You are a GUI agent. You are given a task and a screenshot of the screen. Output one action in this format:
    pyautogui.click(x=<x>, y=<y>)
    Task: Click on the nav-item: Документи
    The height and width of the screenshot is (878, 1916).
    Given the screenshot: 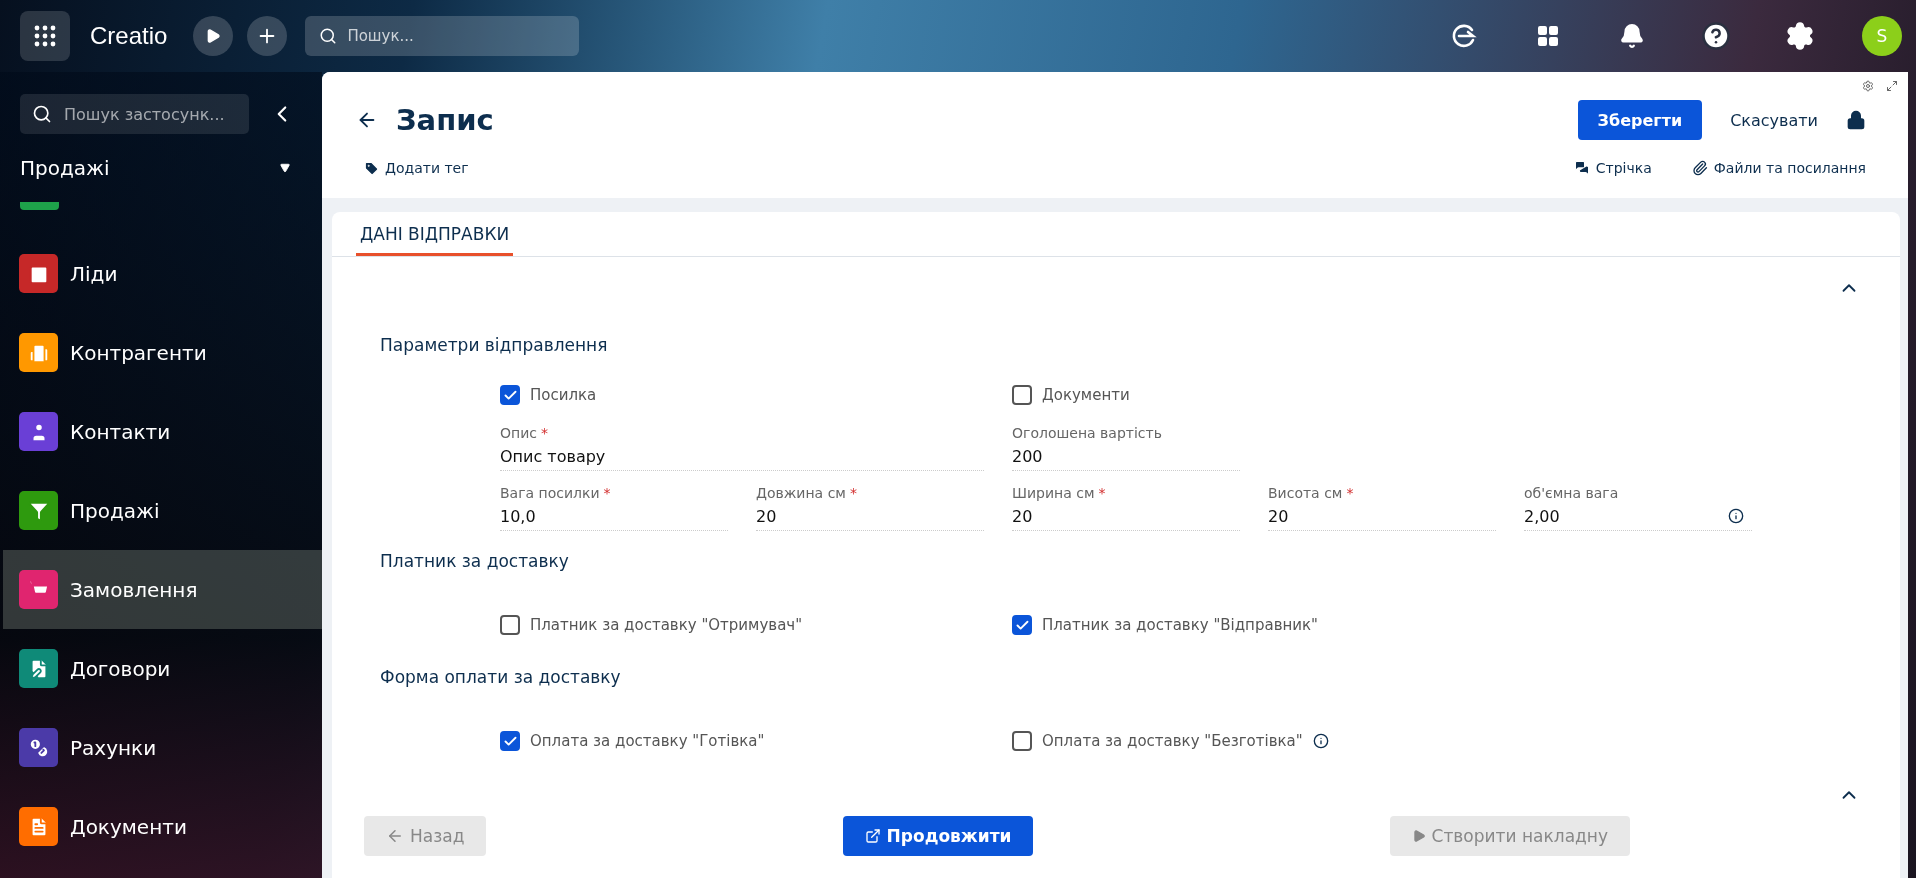 What is the action you would take?
    pyautogui.click(x=162, y=826)
    